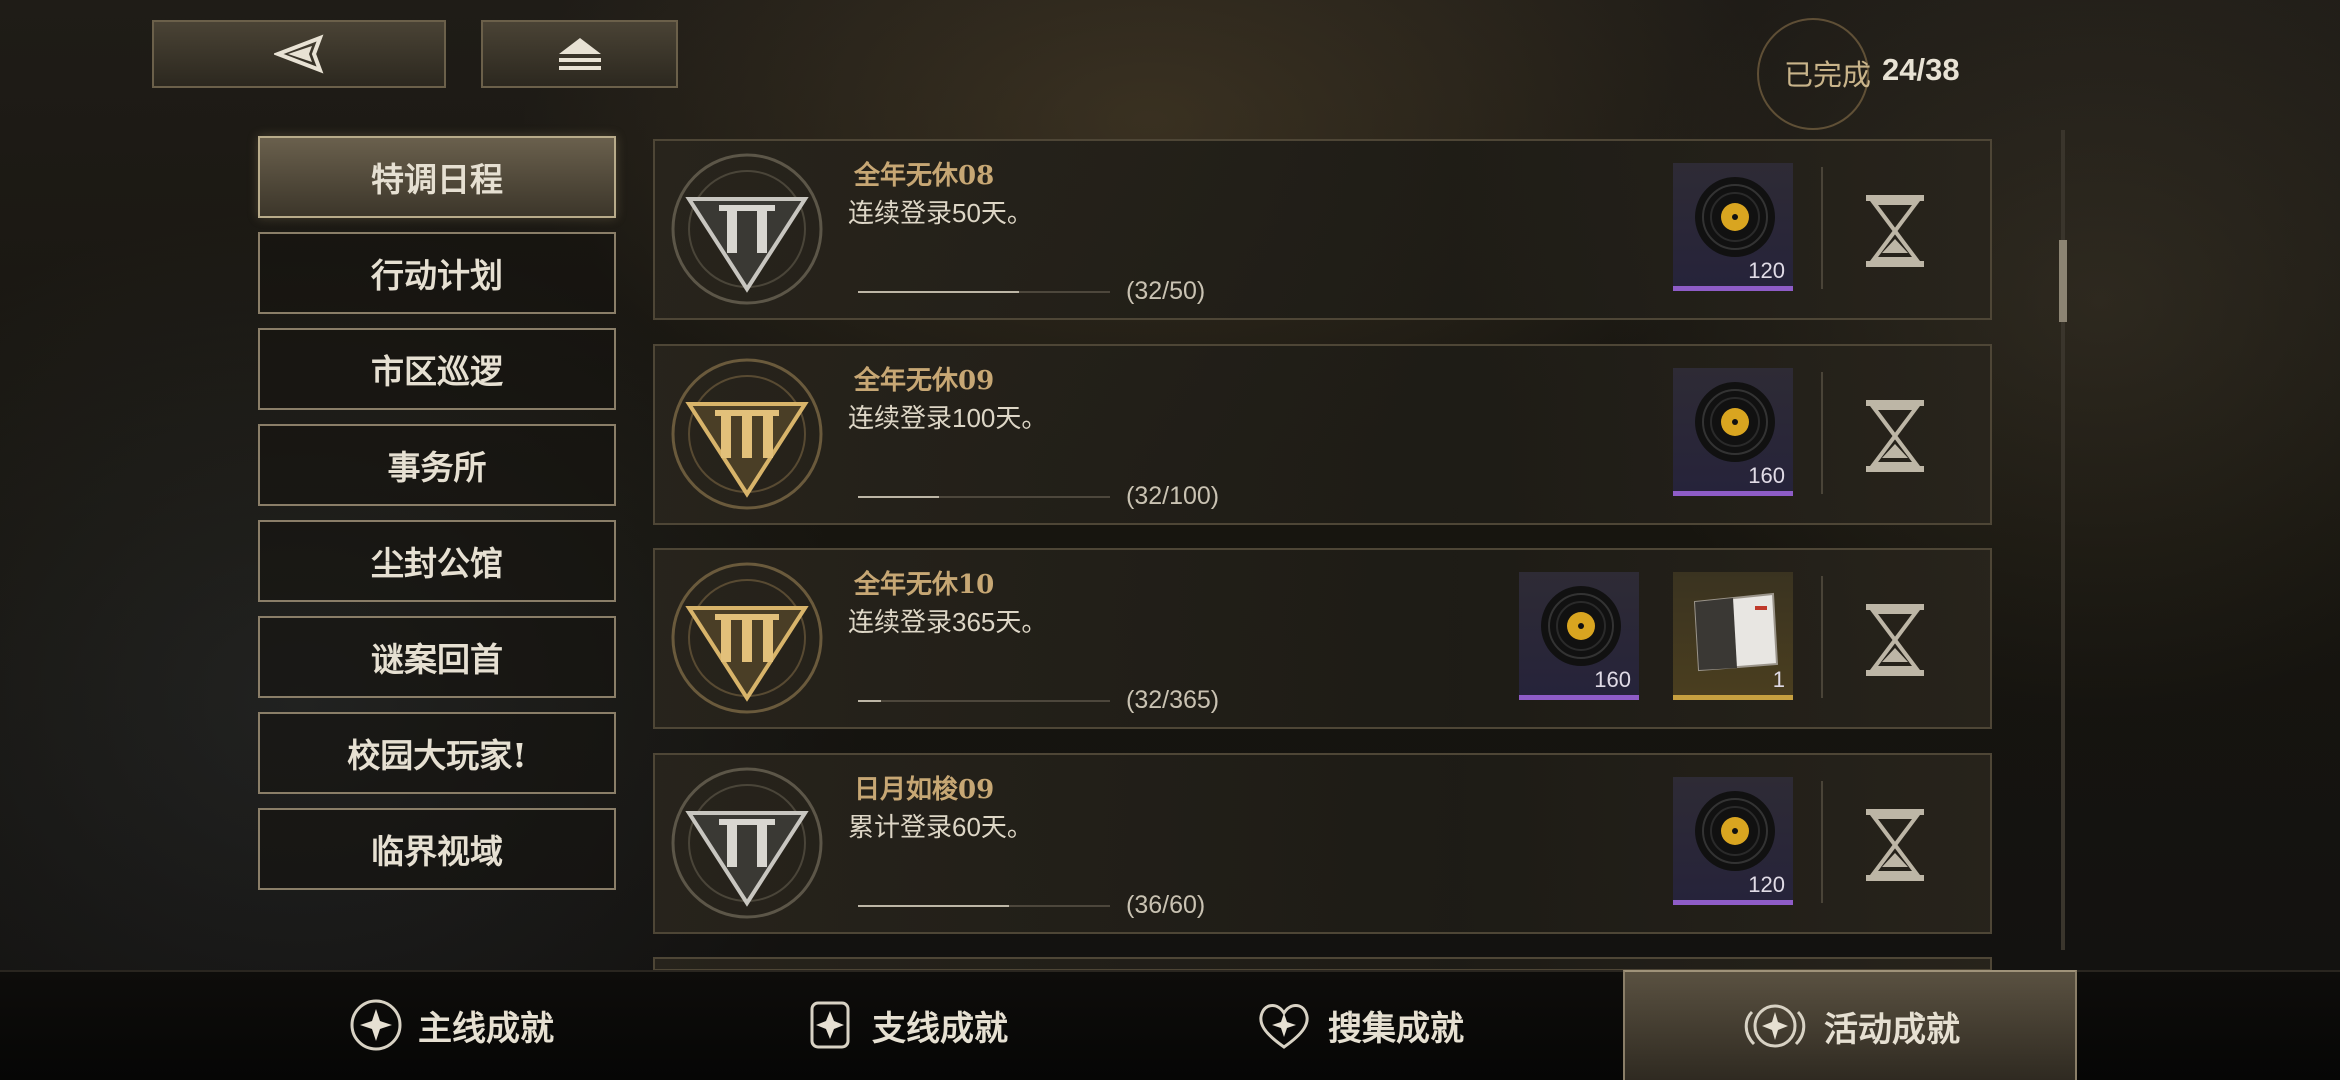 The width and height of the screenshot is (2340, 1080). I want to click on main-achievement-icon, so click(376, 1025).